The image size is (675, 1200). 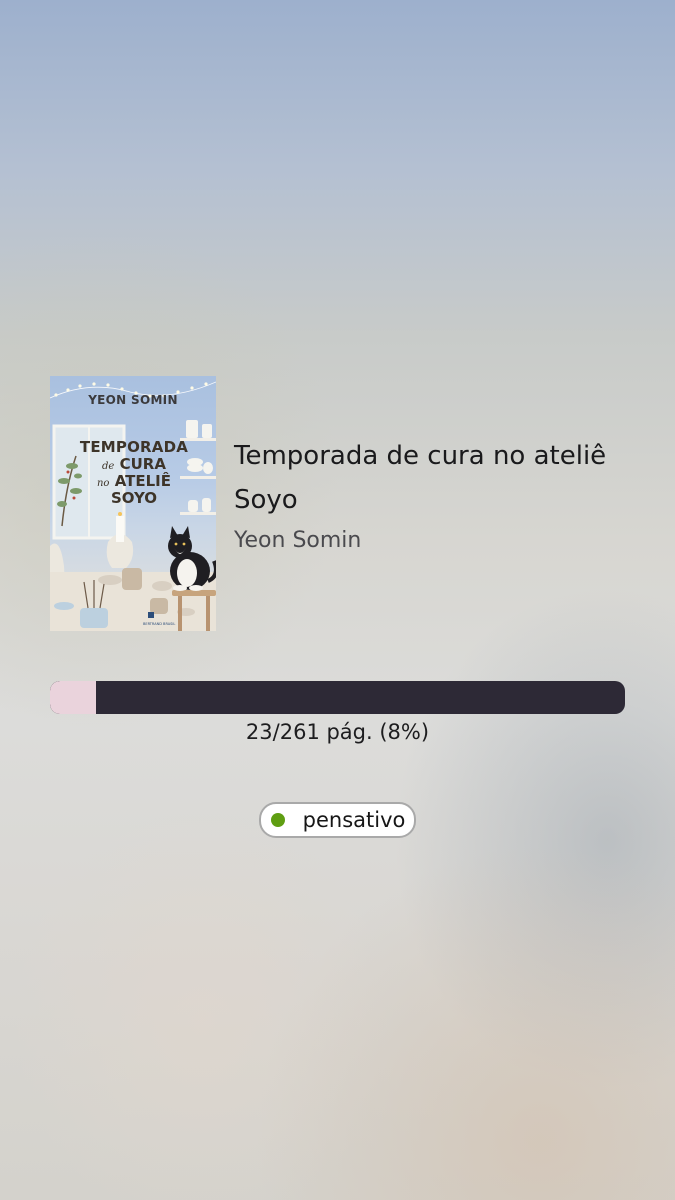 I want to click on mood-row: pensativo, so click(x=337, y=820).